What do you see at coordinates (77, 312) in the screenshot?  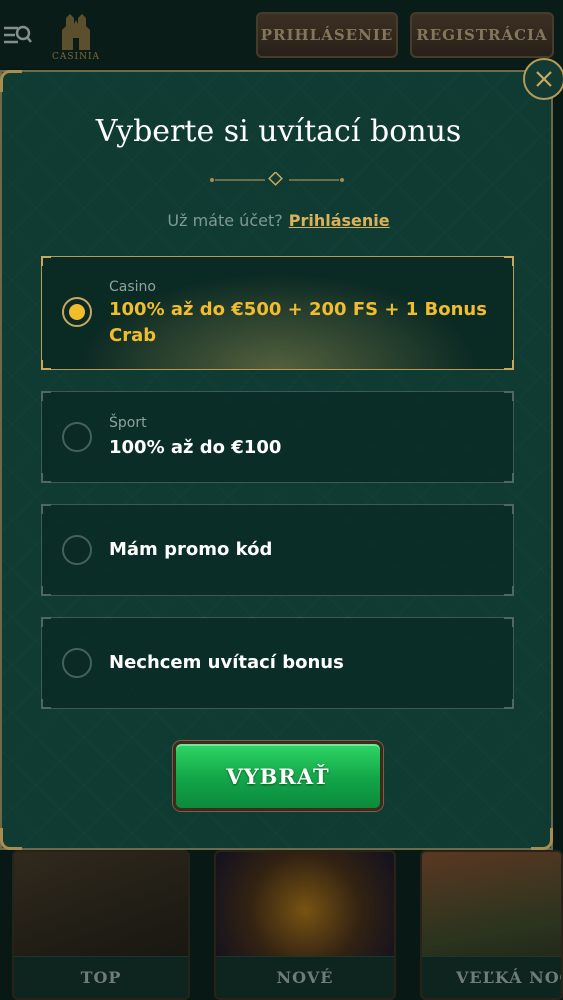 I see `radio-icon-selected` at bounding box center [77, 312].